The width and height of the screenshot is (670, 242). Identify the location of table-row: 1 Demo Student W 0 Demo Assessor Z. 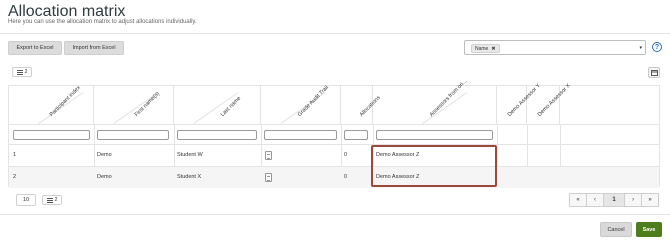
(334, 155).